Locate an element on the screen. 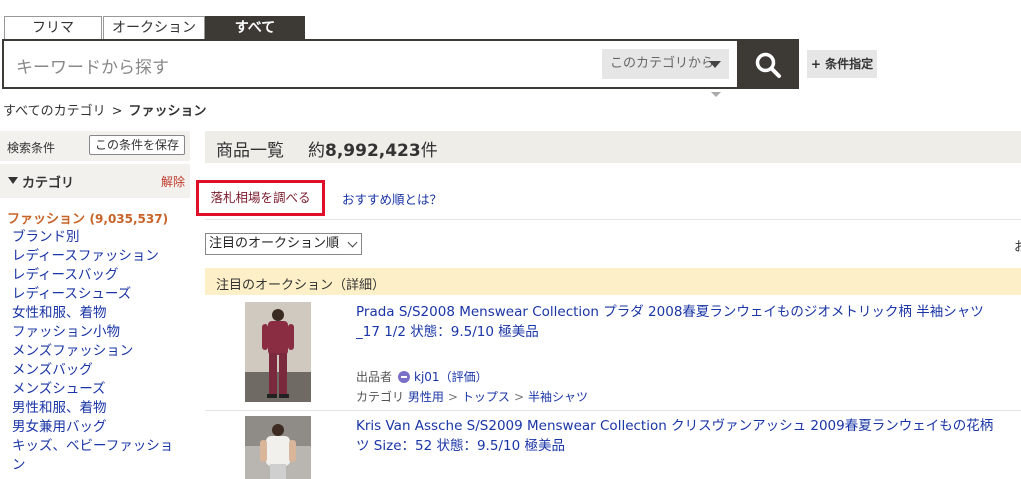 The image size is (1021, 479). recommend-order-link: おすすめ順とは？ is located at coordinates (392, 198).